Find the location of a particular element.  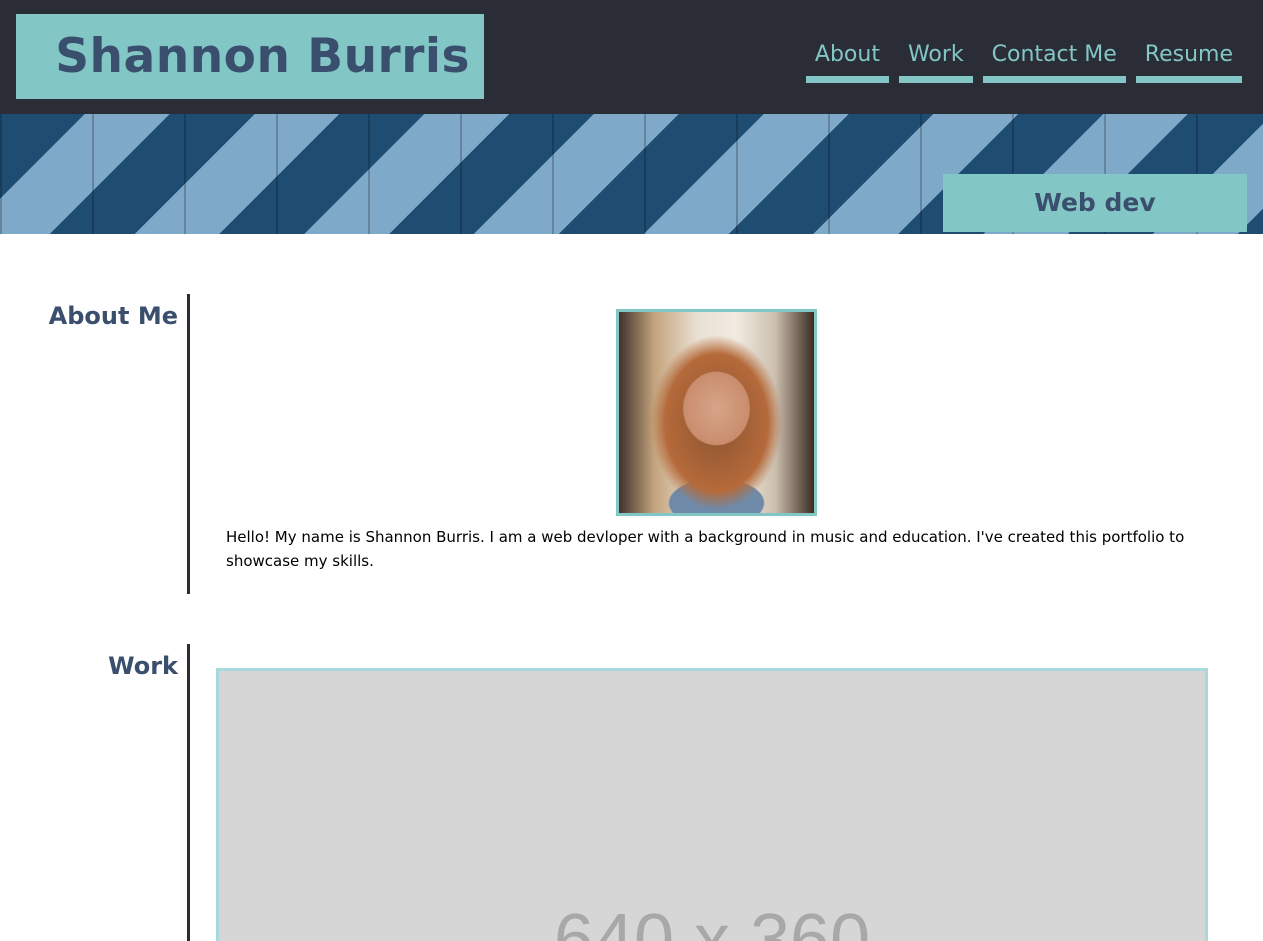

placeholder-size-label: 640 x 360 is located at coordinates (712, 920).